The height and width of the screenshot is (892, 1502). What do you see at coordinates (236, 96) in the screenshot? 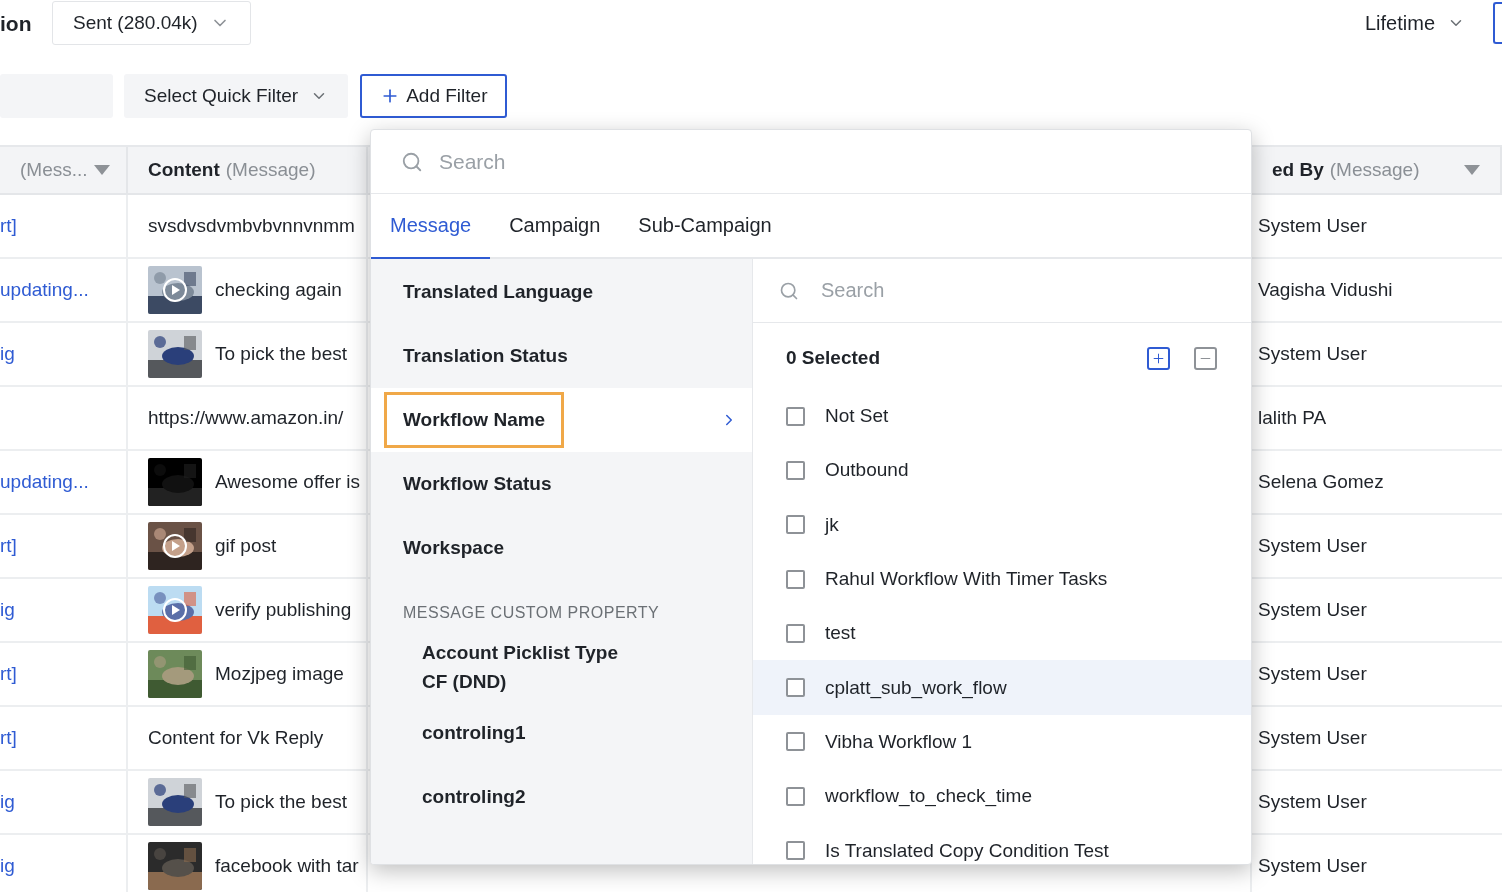
I see `quick-filter-dropdown: Select Quick Filter` at bounding box center [236, 96].